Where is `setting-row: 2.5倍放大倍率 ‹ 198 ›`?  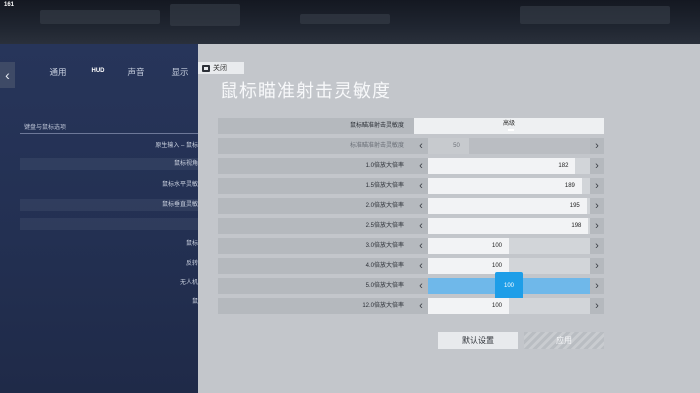
setting-row: 2.5倍放大倍率 ‹ 198 › is located at coordinates (411, 226).